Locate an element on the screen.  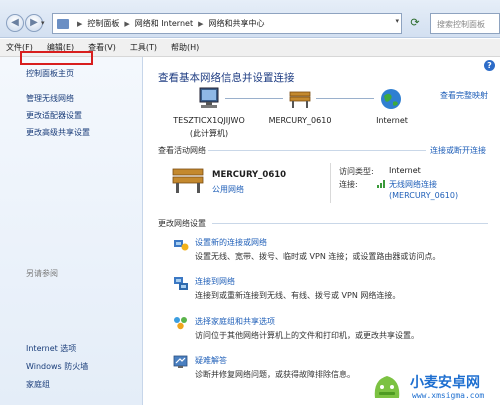
internet-label: Internet is located at coordinates (392, 120).